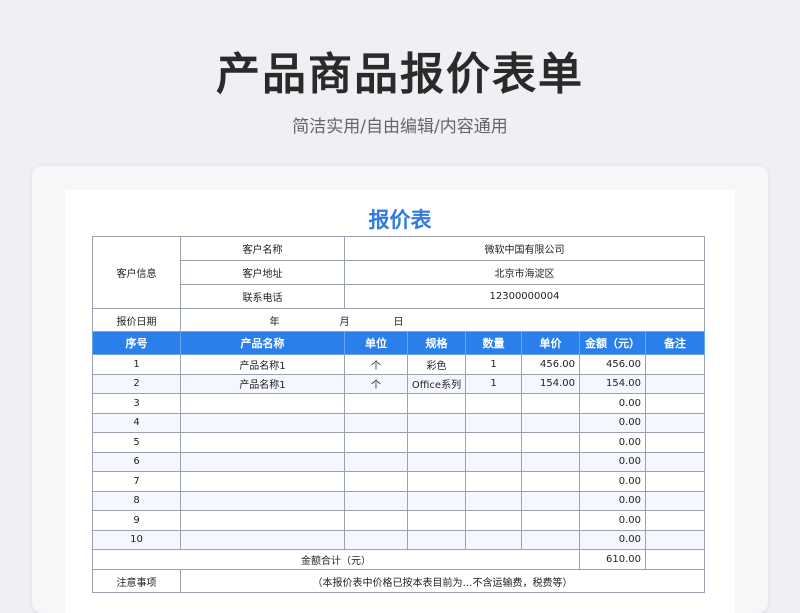 Image resolution: width=800 pixels, height=613 pixels. I want to click on table-row: 6 0.00, so click(398, 461).